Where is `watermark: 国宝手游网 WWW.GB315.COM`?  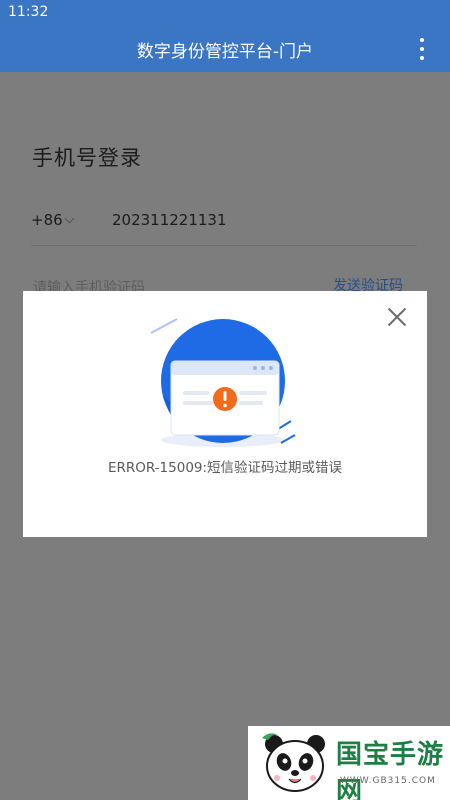
watermark: 国宝手游网 WWW.GB315.COM is located at coordinates (349, 763).